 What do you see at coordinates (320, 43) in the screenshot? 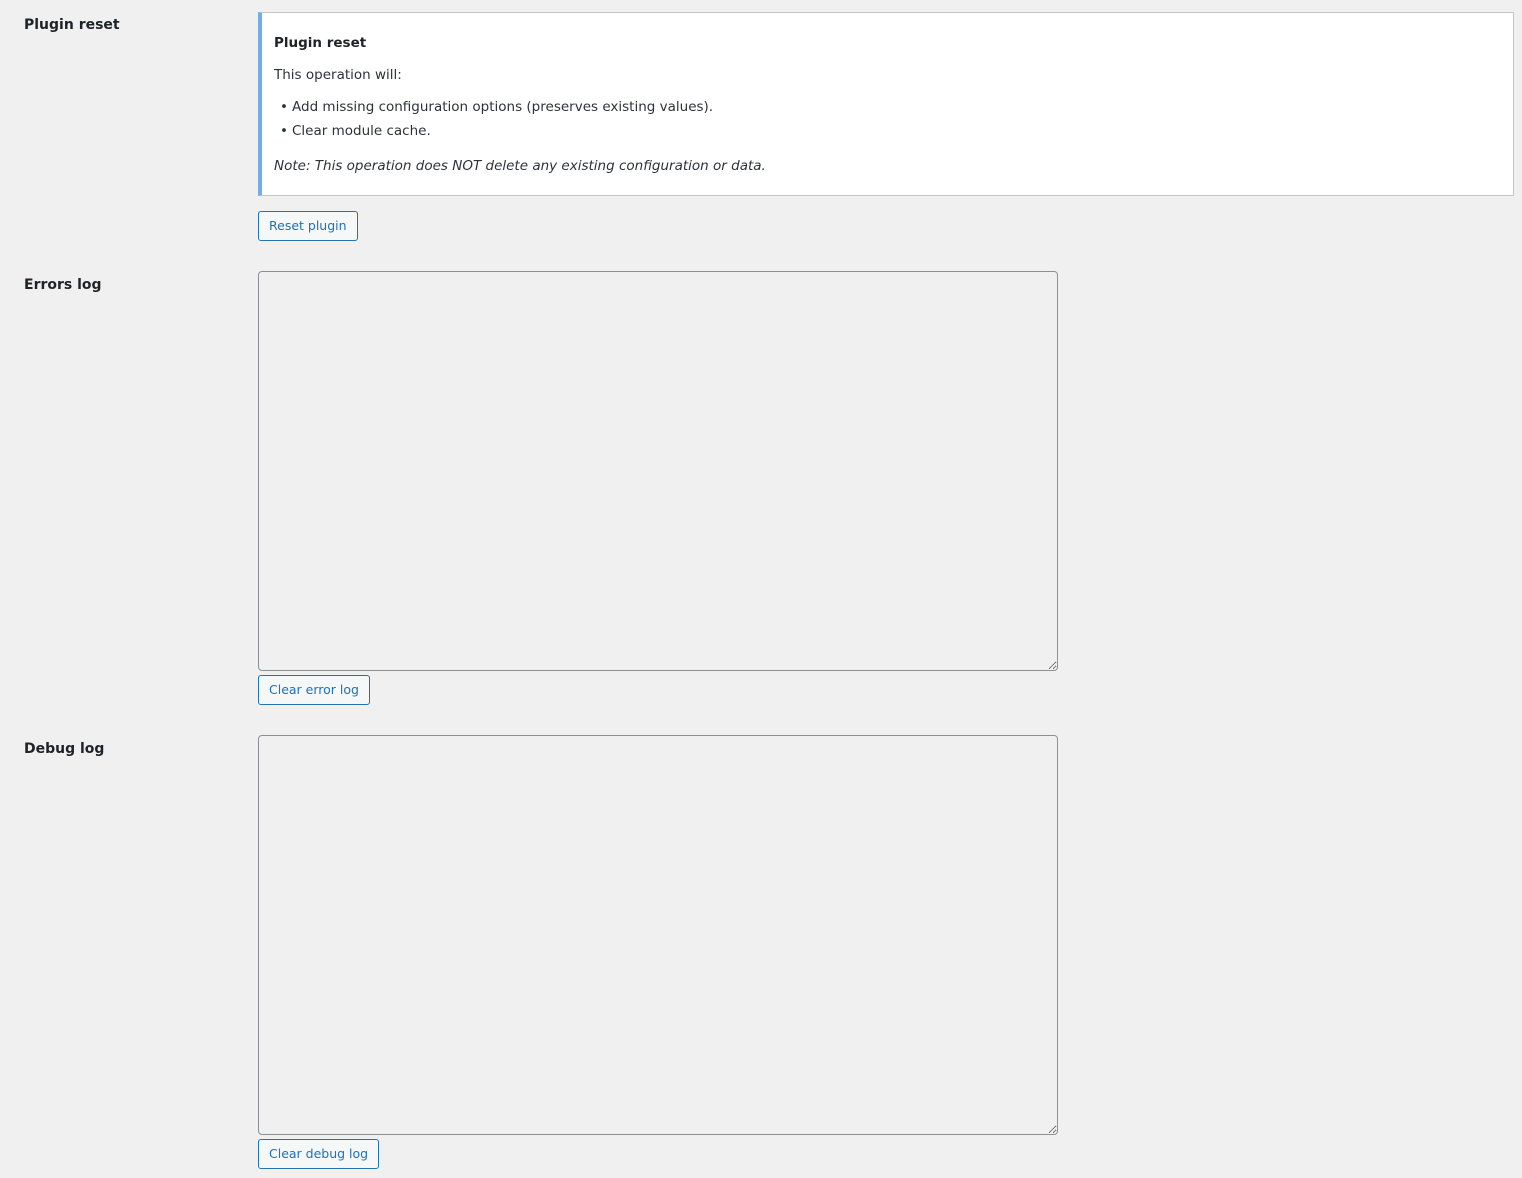
I see `notice-title: Plugin reset` at bounding box center [320, 43].